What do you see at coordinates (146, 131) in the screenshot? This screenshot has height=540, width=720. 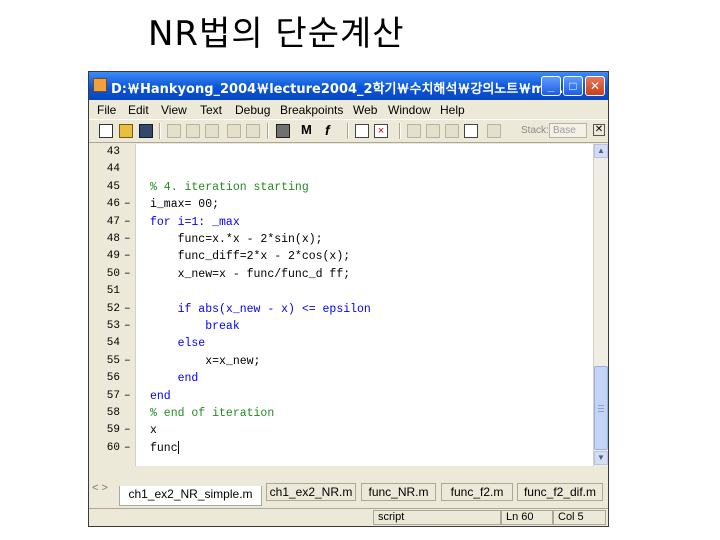 I see `save-icon` at bounding box center [146, 131].